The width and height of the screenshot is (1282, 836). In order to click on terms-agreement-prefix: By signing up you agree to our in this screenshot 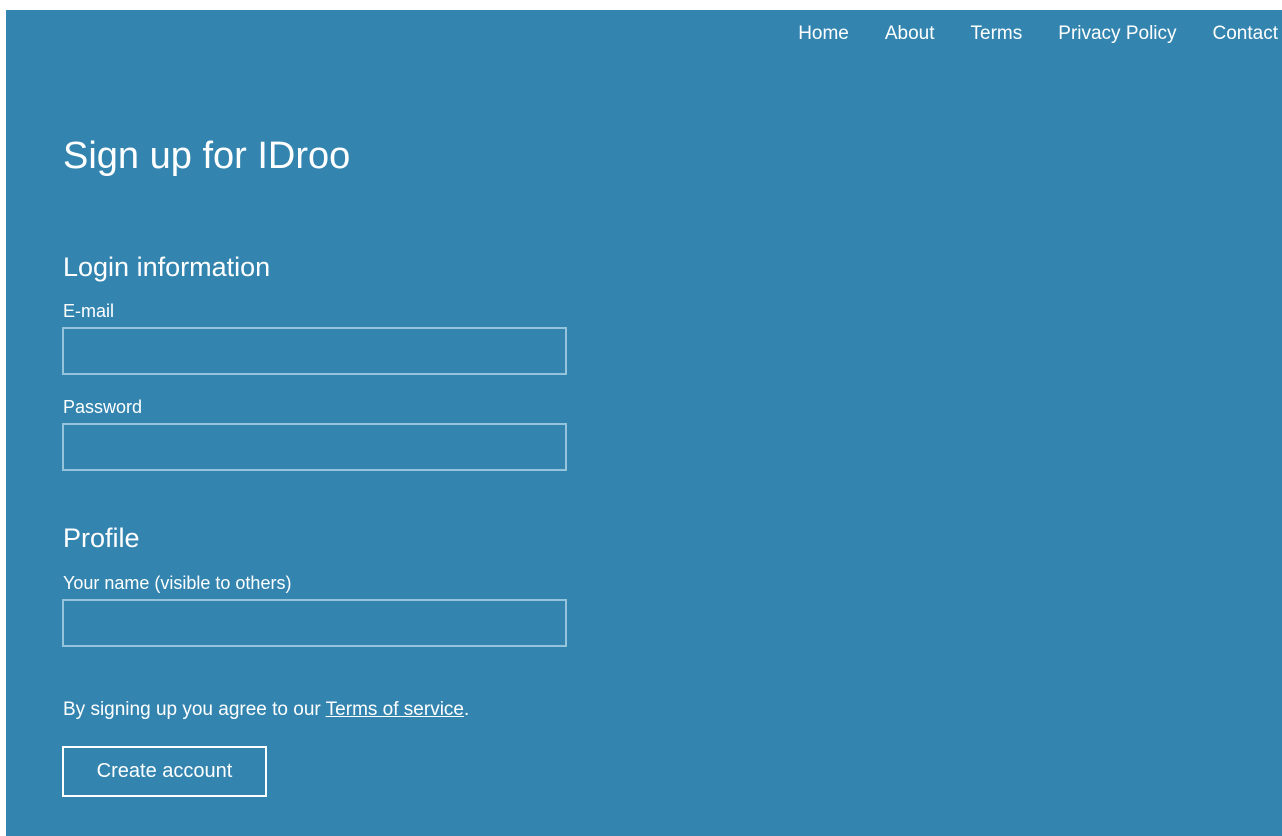, I will do `click(194, 709)`.